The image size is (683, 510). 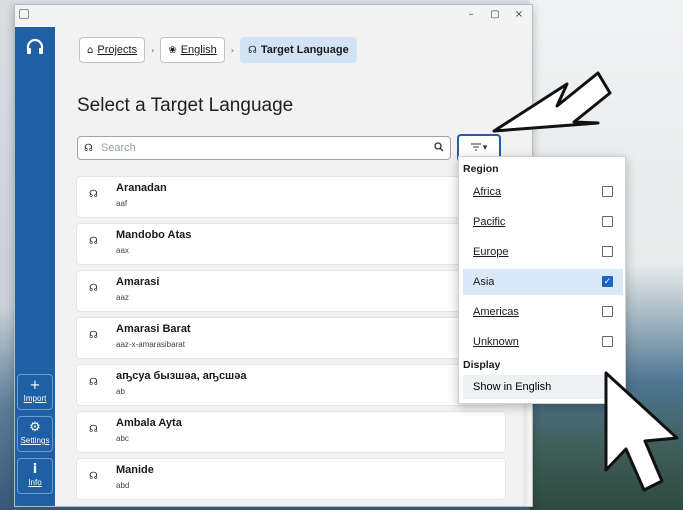 I want to click on language-name: Ambala Ayta, so click(x=149, y=423).